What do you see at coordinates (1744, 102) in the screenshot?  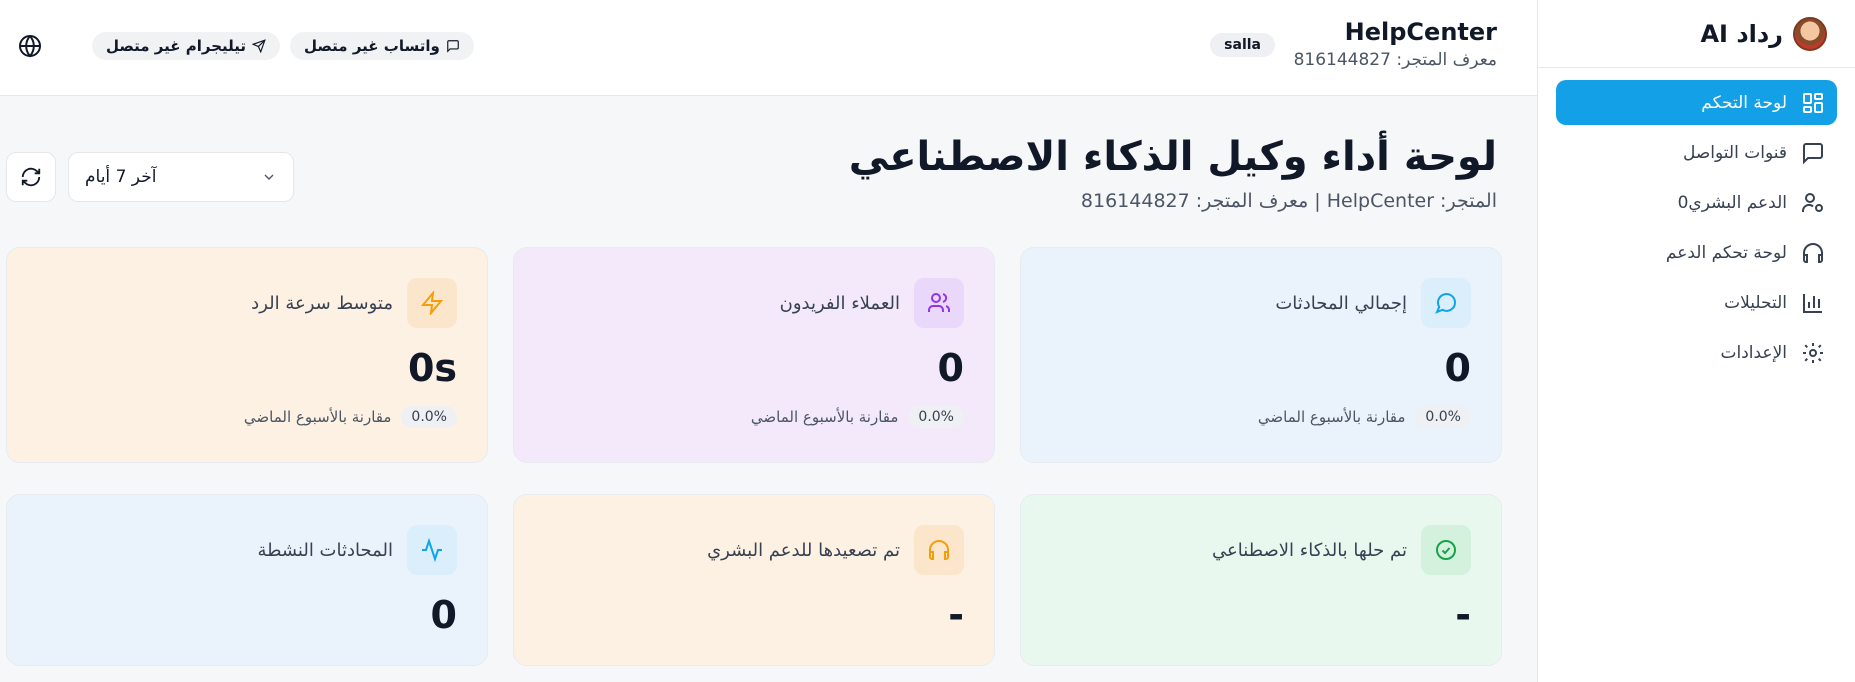 I see `sidebar-item-label: لوحة التحكم` at bounding box center [1744, 102].